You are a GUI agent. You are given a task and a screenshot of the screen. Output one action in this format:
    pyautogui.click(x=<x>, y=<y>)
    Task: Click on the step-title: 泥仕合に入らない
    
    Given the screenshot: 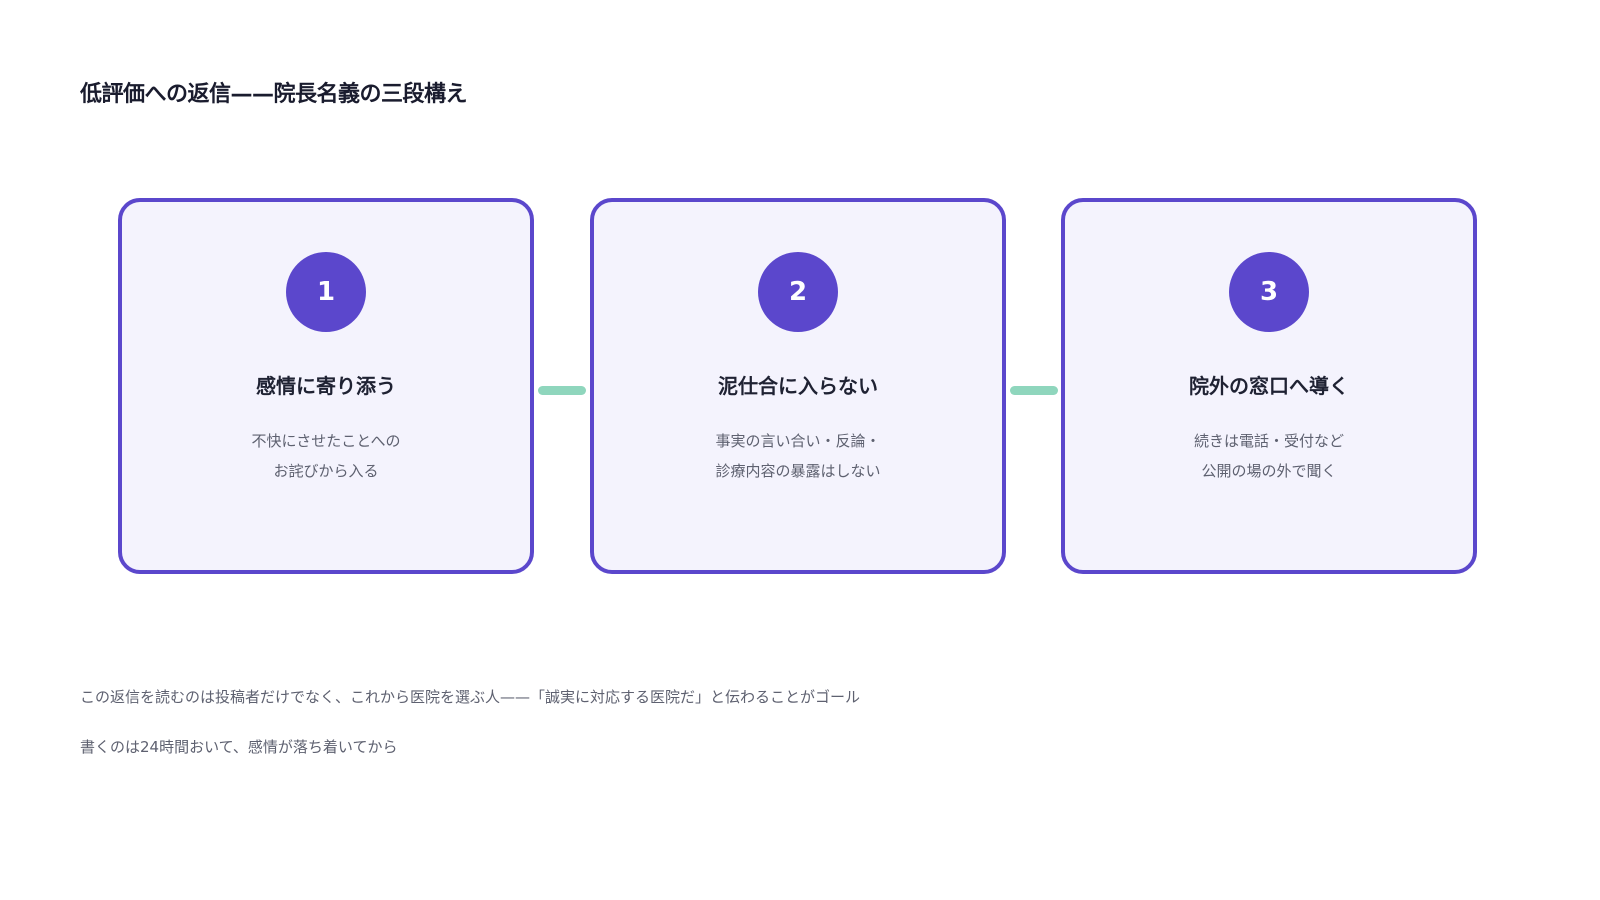 What is the action you would take?
    pyautogui.click(x=798, y=386)
    